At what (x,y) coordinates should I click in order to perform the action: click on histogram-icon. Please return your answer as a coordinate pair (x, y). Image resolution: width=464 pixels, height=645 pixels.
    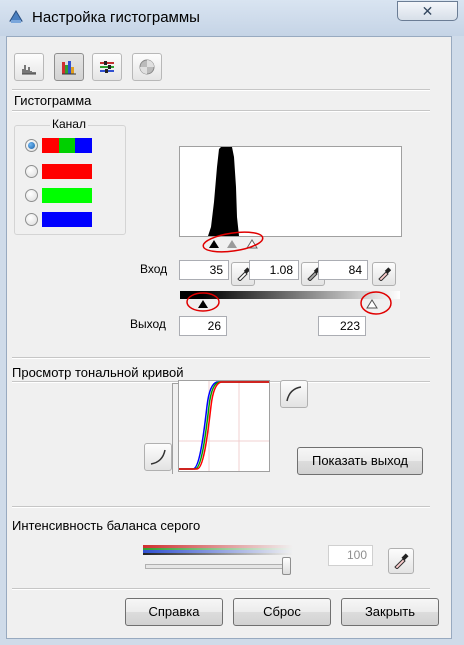
    Looking at the image, I should click on (29, 70).